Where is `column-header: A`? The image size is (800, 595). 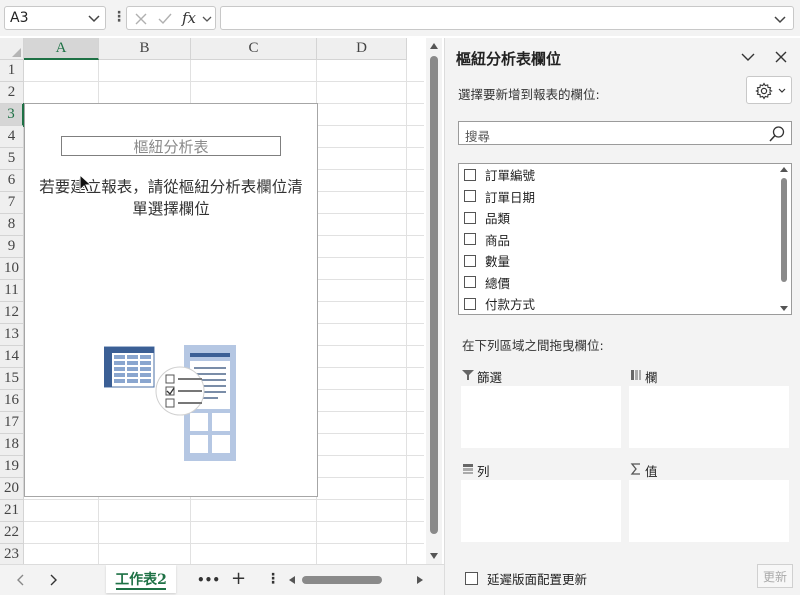 column-header: A is located at coordinates (61, 49).